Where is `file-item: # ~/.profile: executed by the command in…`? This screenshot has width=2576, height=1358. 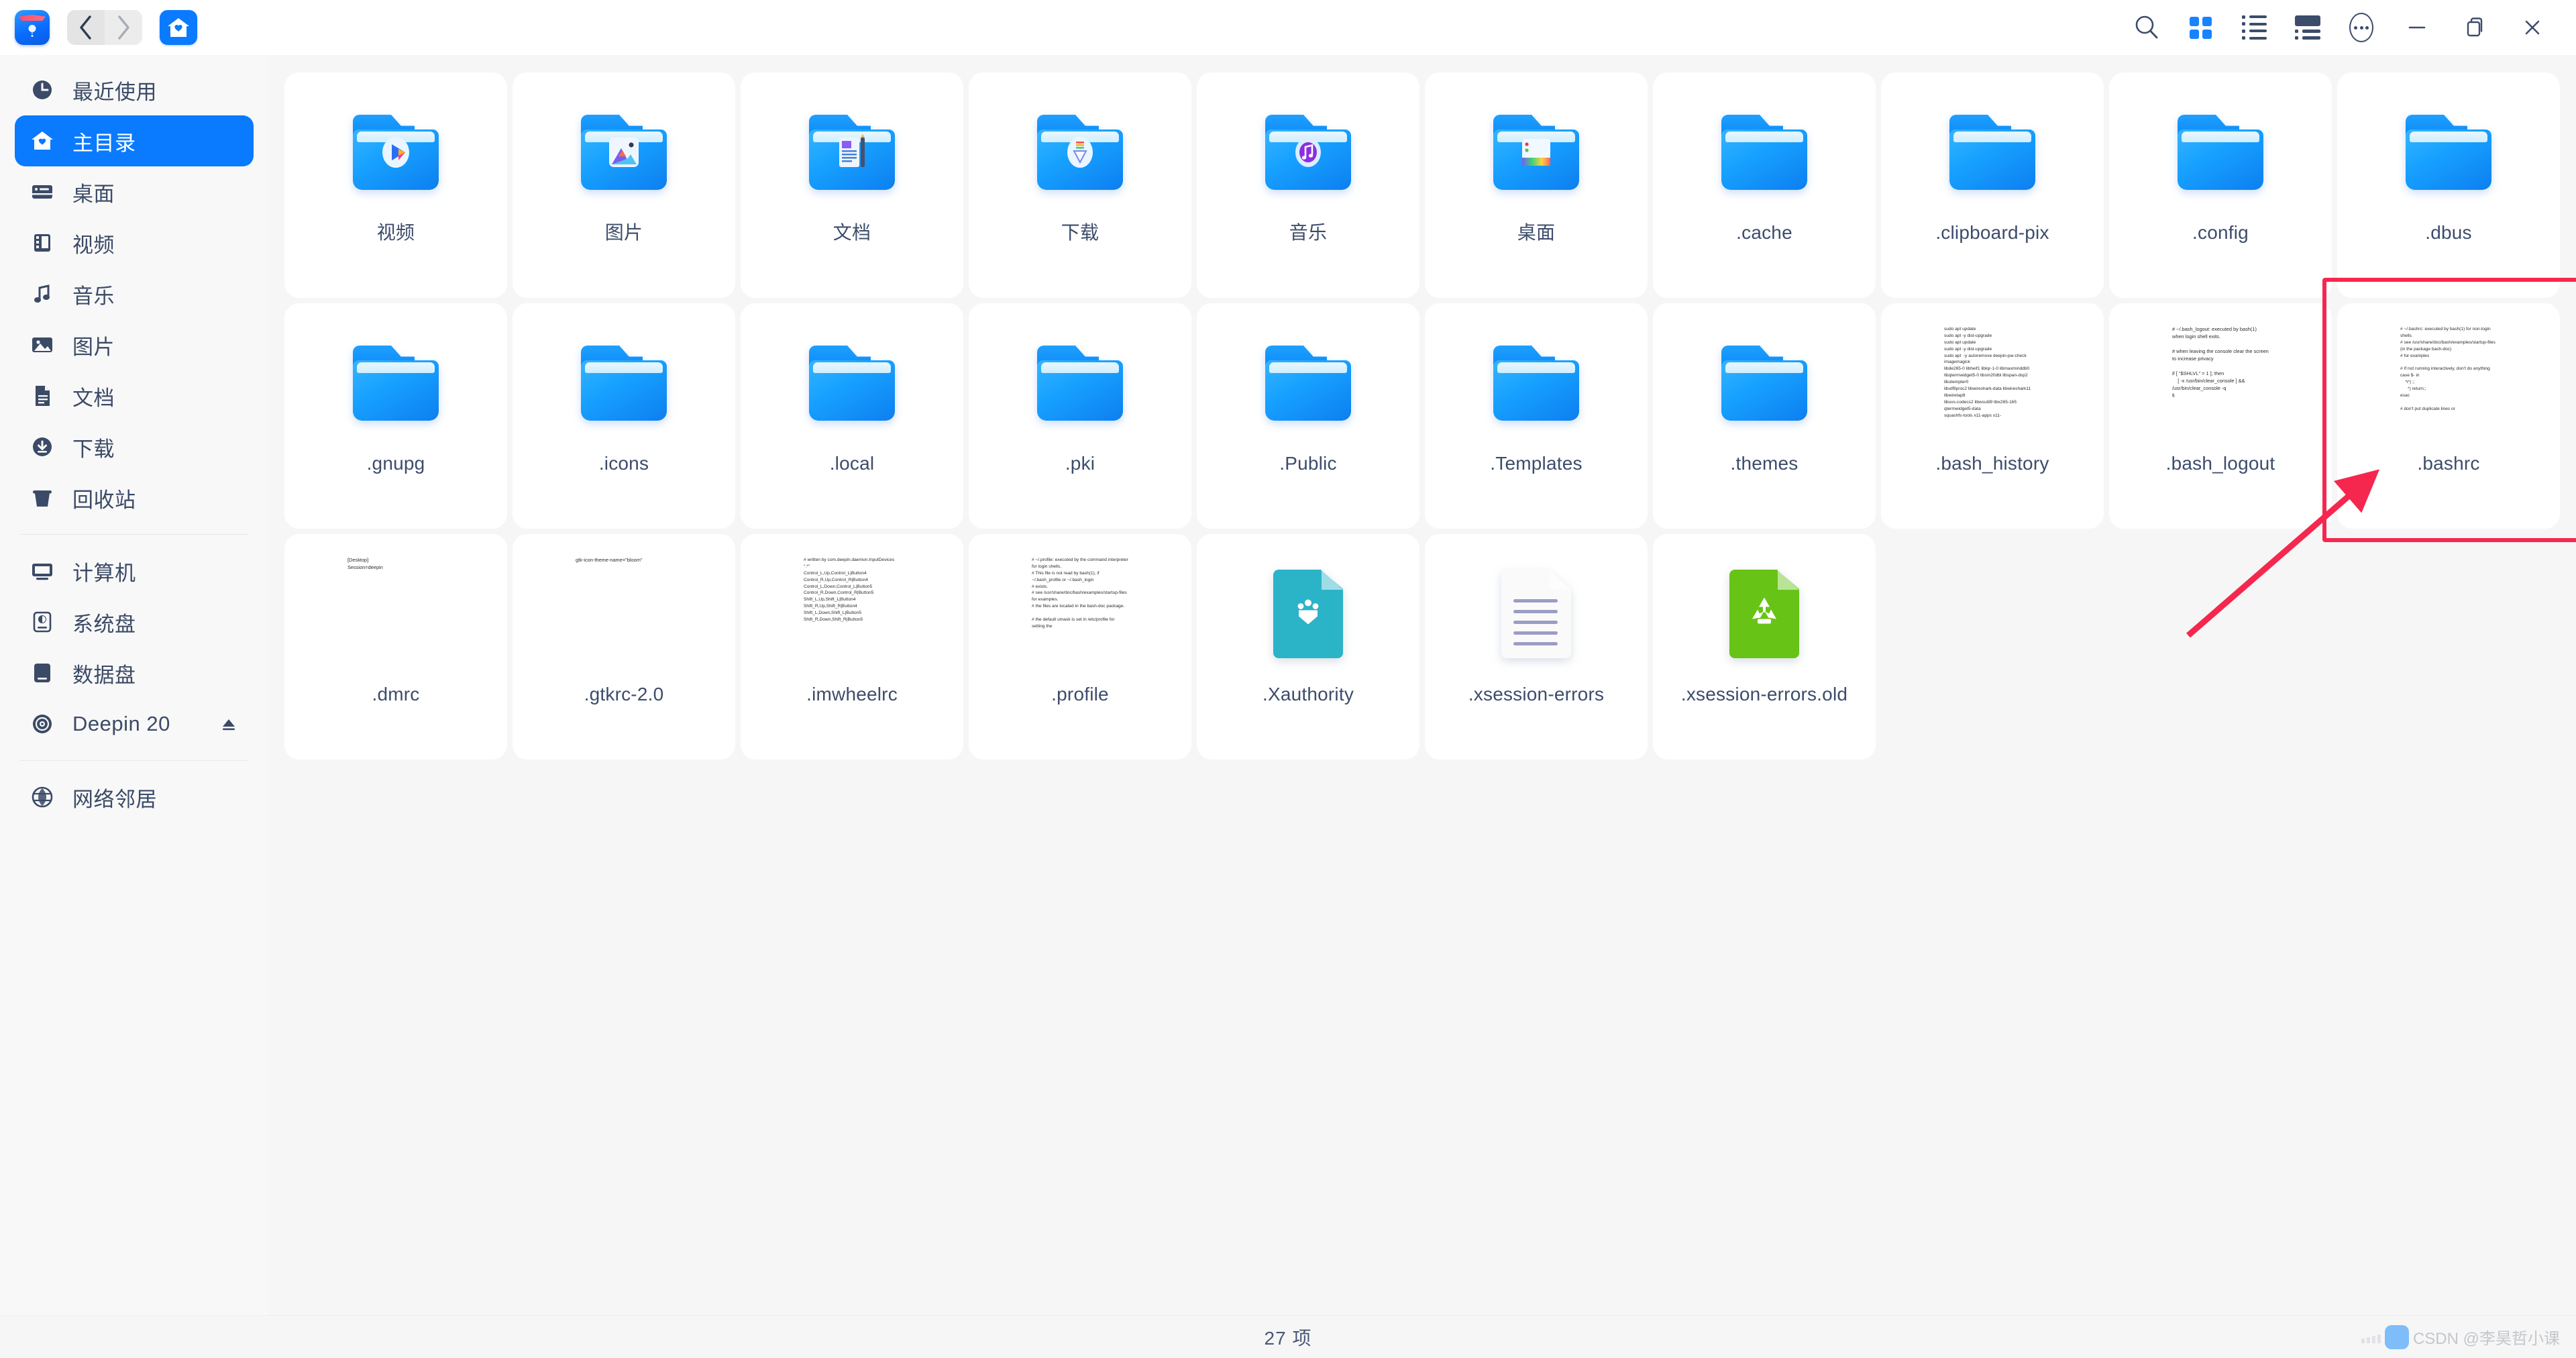 file-item: # ~/.profile: executed by the command in… is located at coordinates (1080, 647).